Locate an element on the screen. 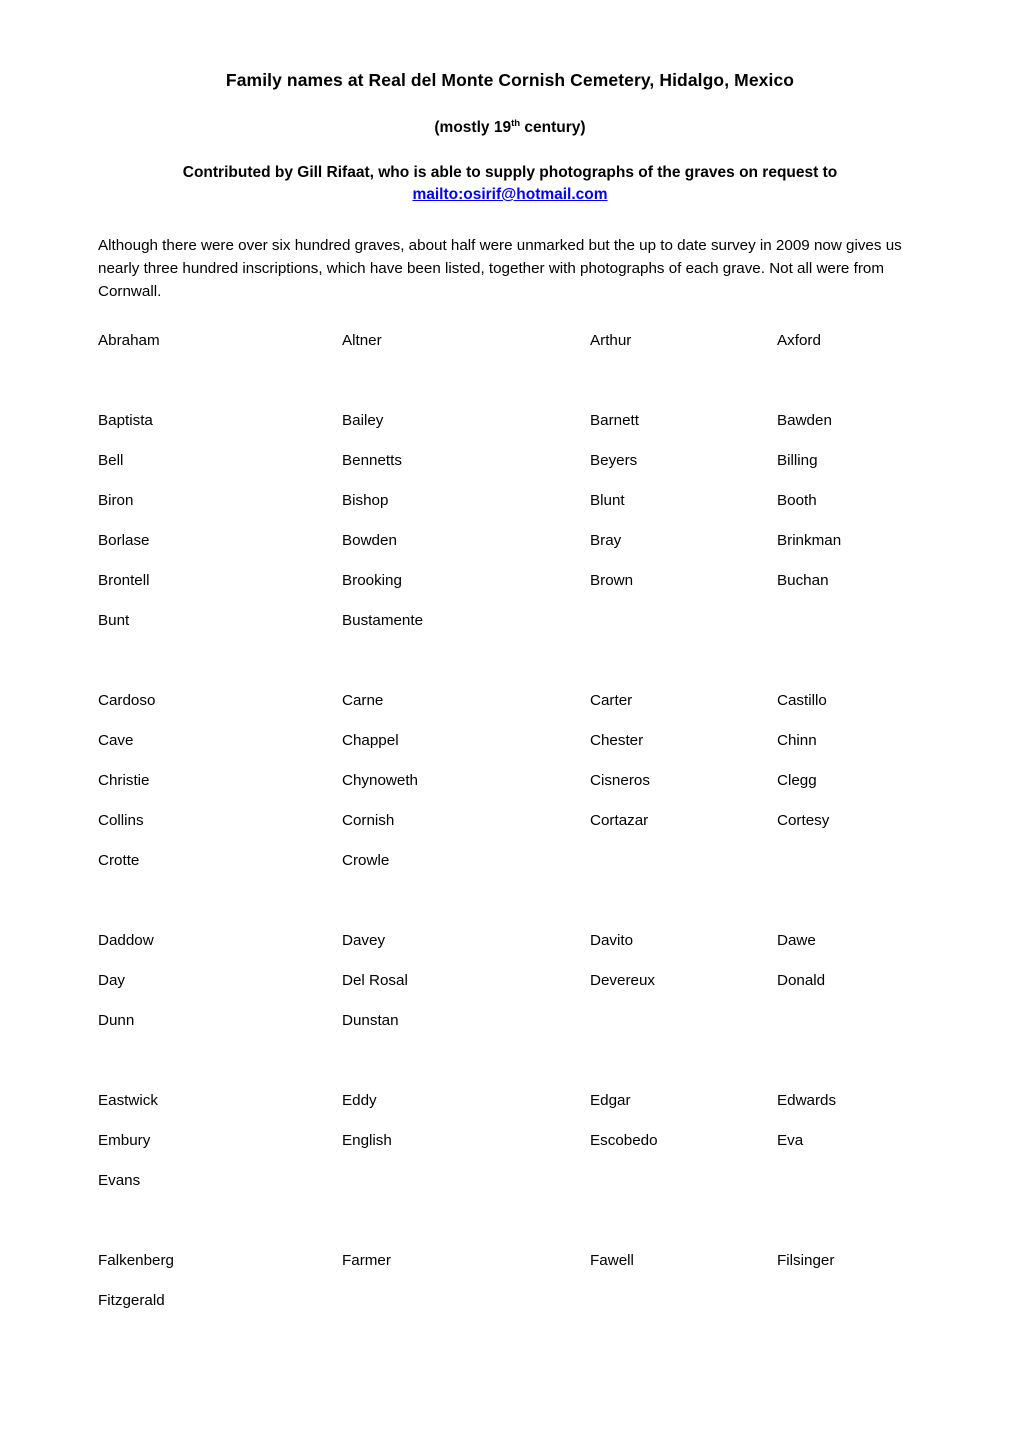  family-name: Bray is located at coordinates (606, 541).